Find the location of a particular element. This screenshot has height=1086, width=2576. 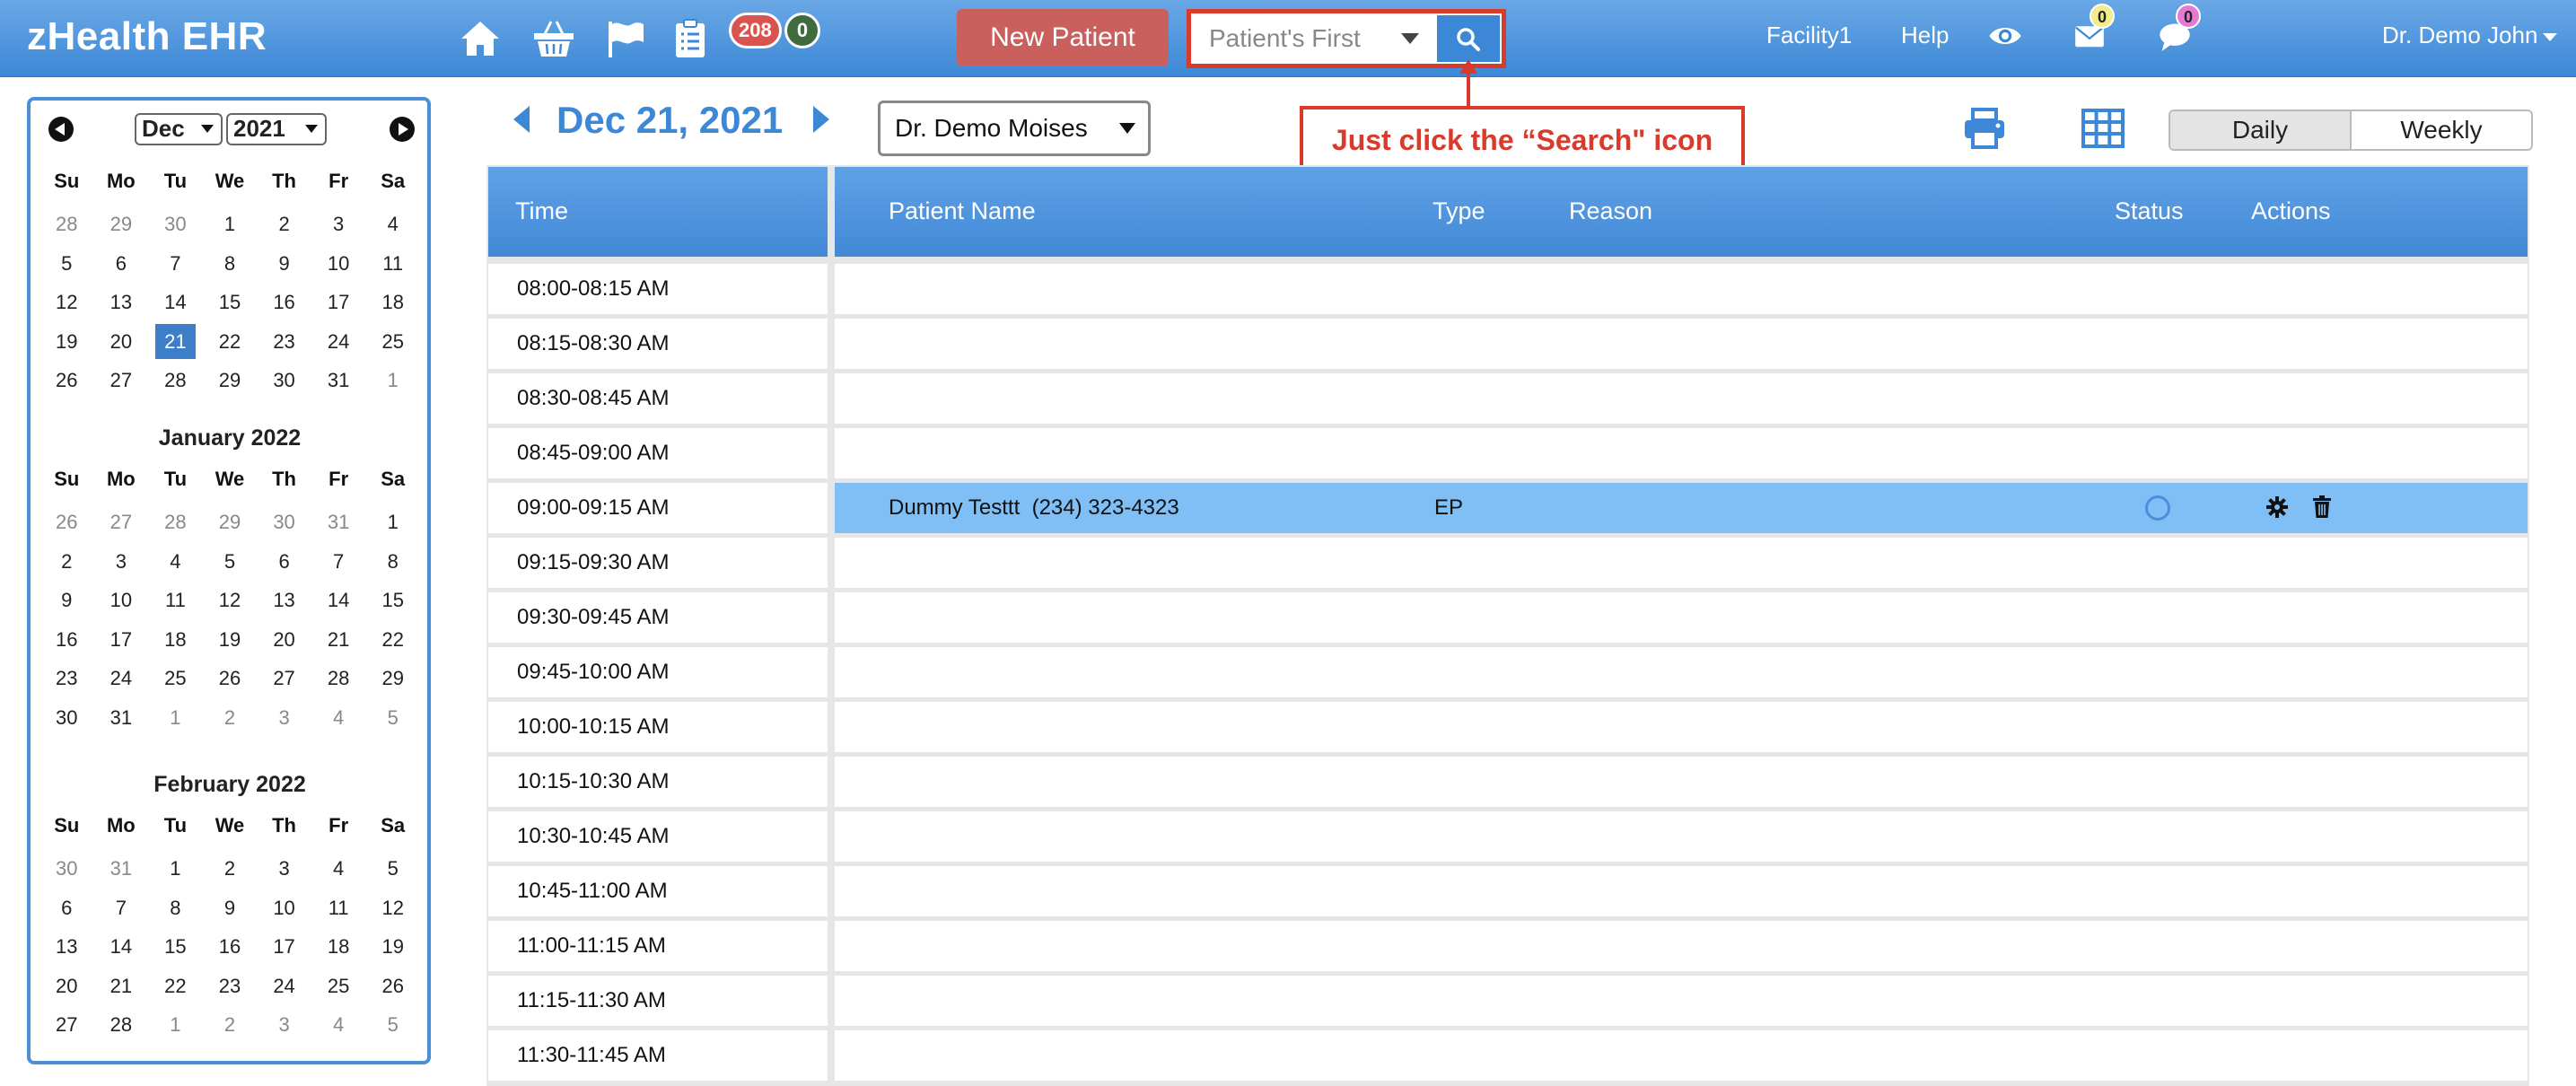

status-circle-icon is located at coordinates (2157, 508).